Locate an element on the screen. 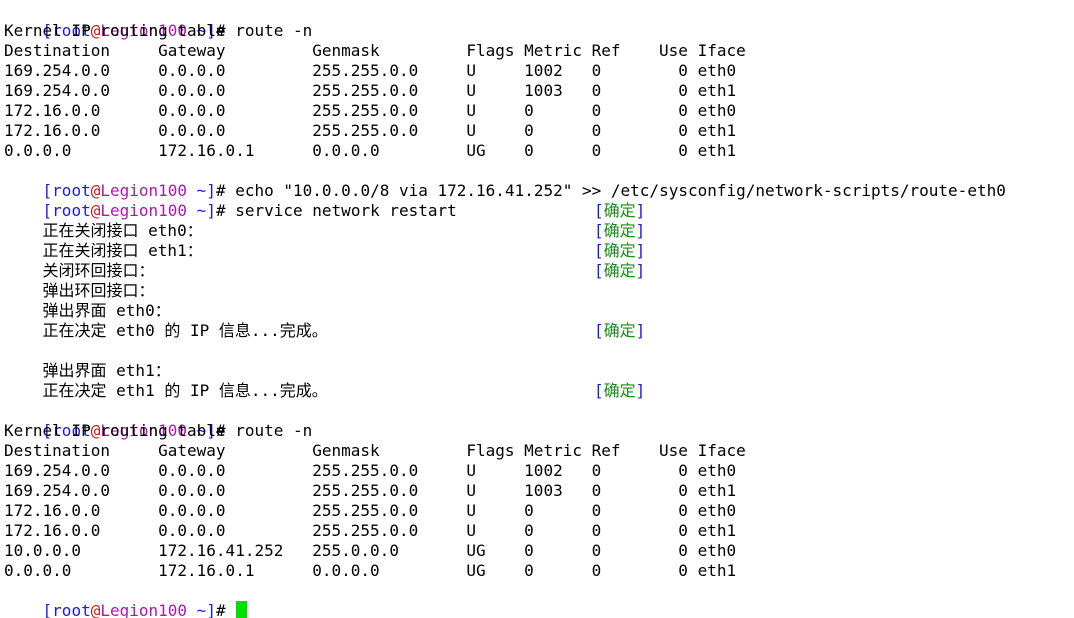 The height and width of the screenshot is (618, 1074). output-line: 弹出界面 eth1： is located at coordinates (539, 360).